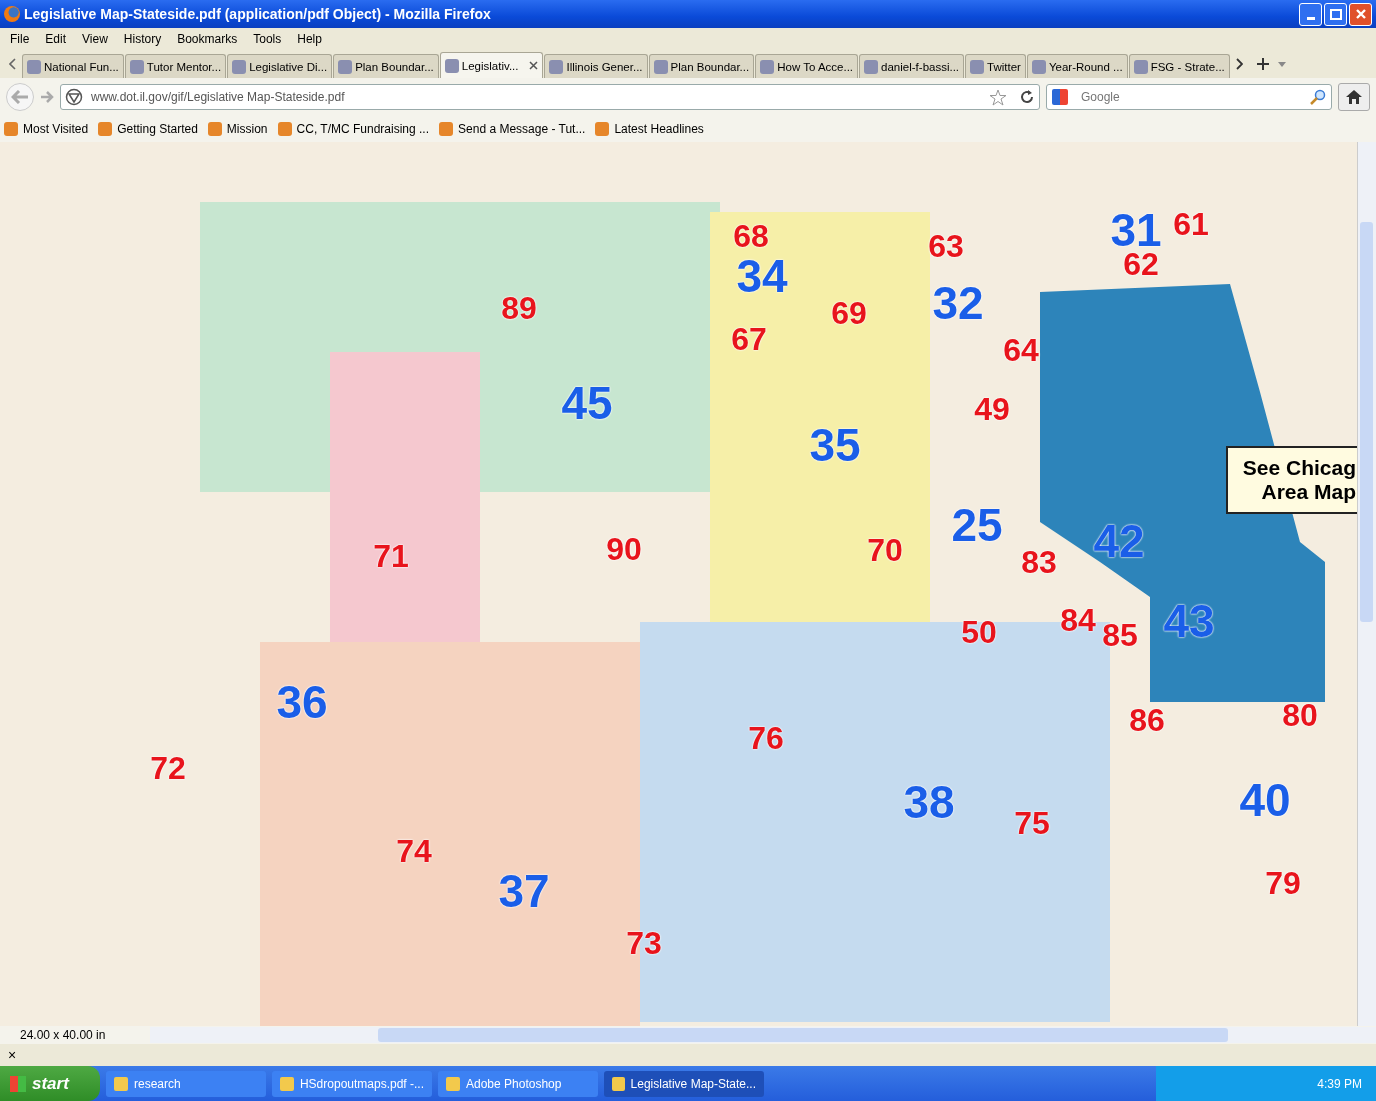  Describe the element at coordinates (524, 891) in the screenshot. I see `district-number: 37` at that location.